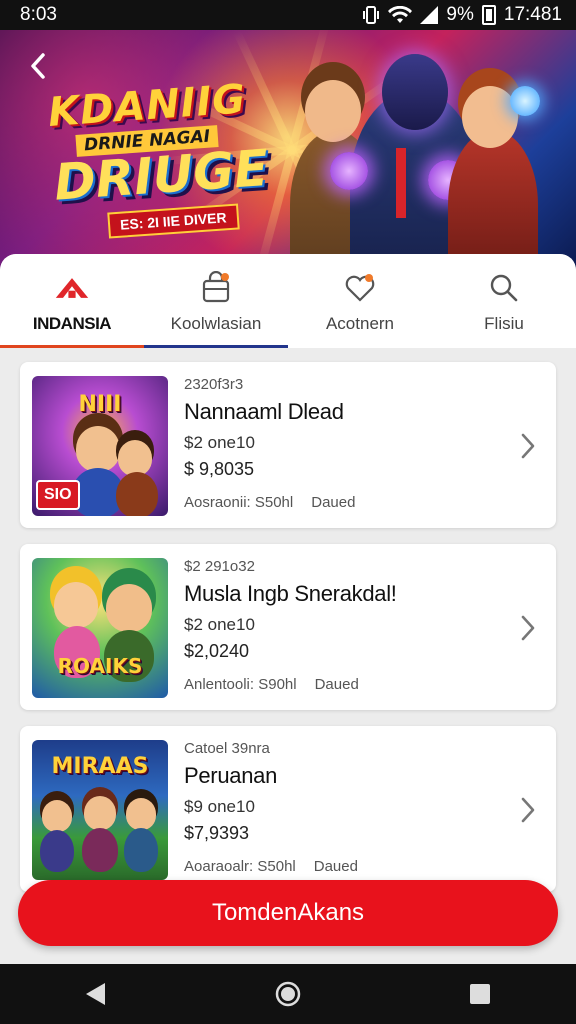  I want to click on item-code: 2320f3r3, so click(214, 384).